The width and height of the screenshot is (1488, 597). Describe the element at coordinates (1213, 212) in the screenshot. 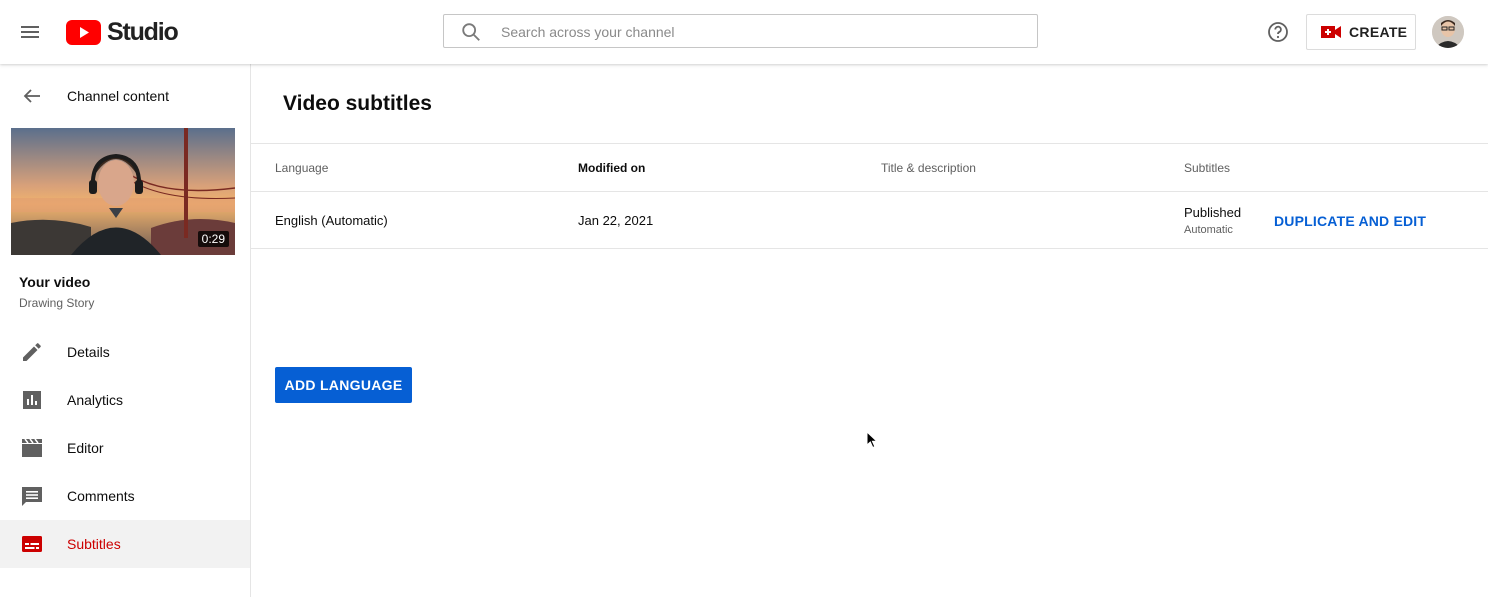

I see `subtitles-status: Published` at that location.